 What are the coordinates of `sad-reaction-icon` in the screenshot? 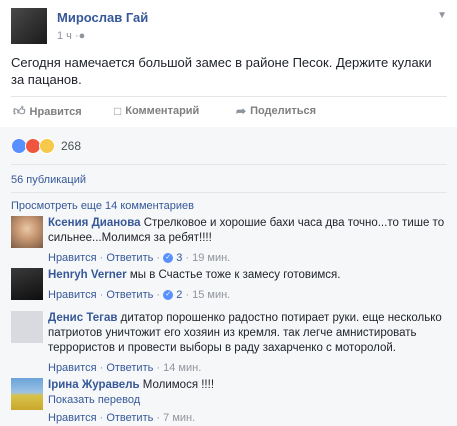 It's located at (47, 146).